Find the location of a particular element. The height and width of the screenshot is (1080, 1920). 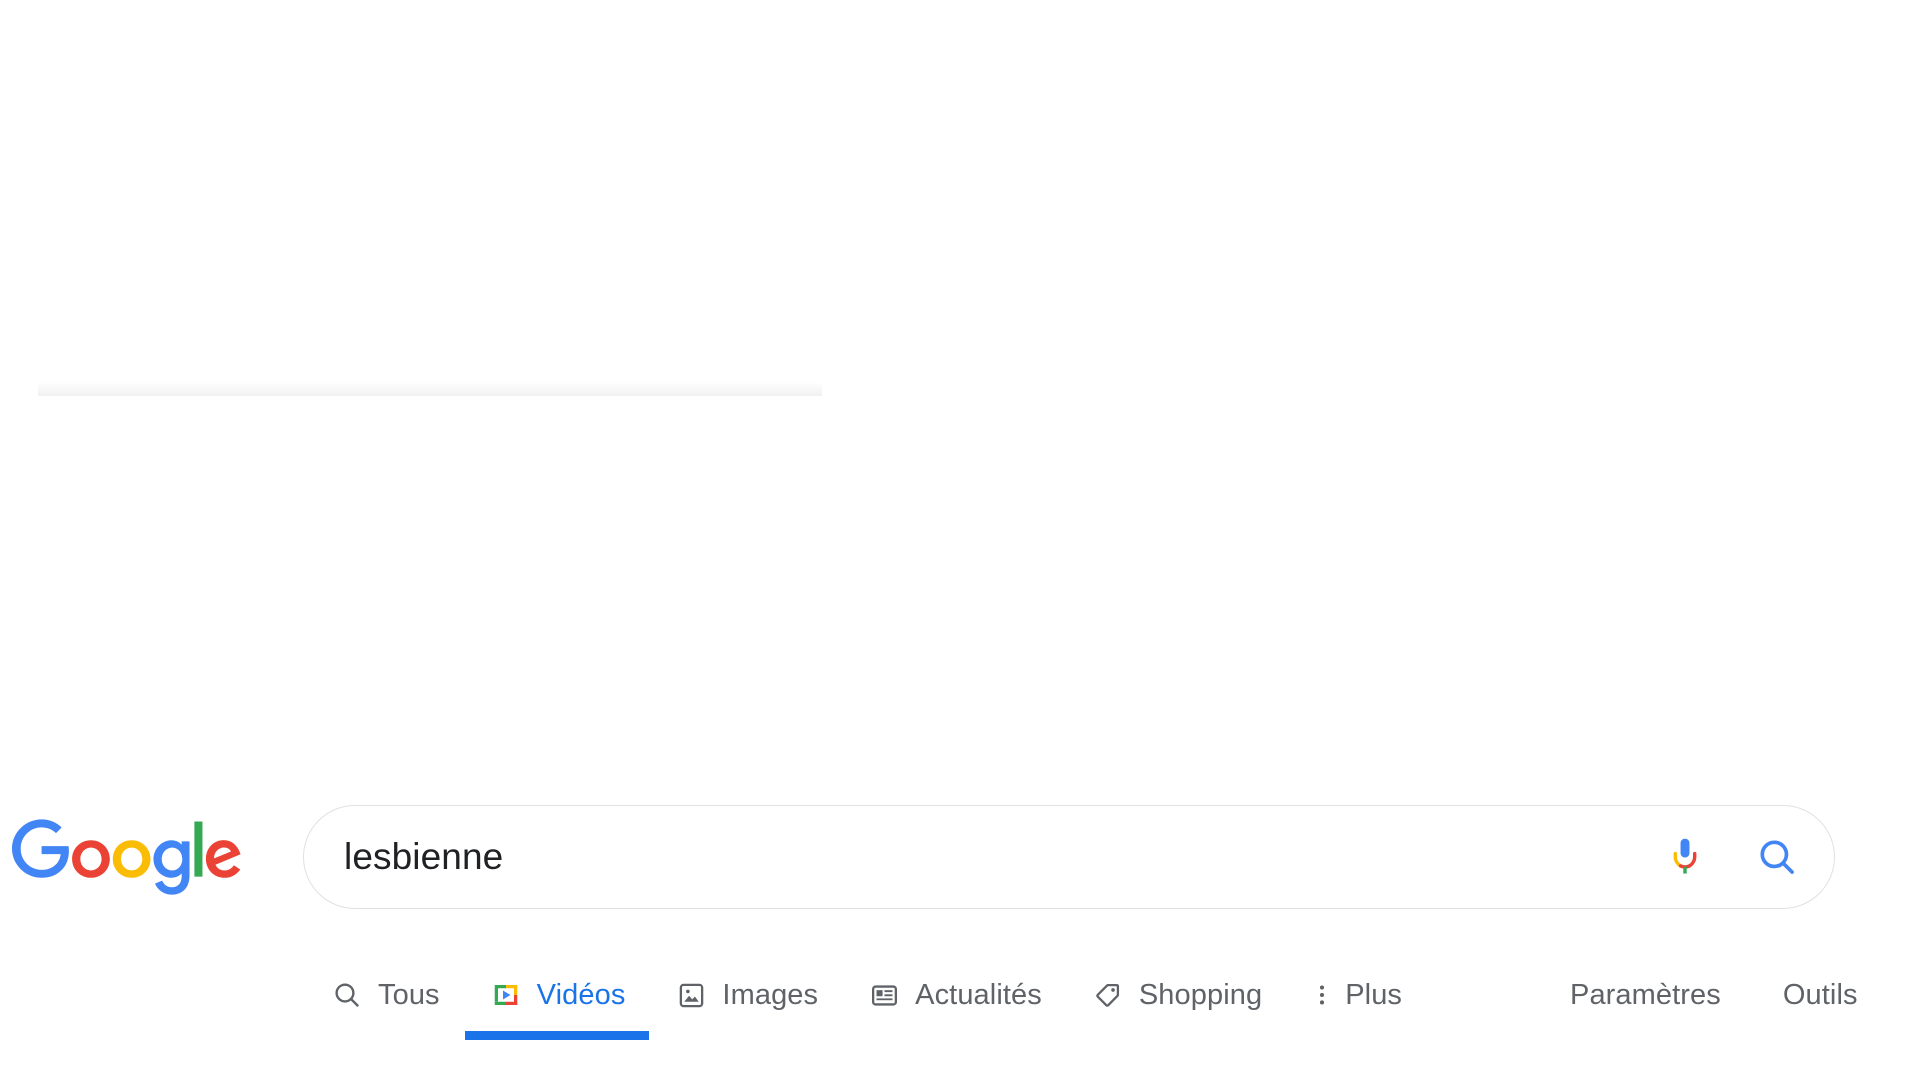

tab-label: Outils is located at coordinates (1820, 994).